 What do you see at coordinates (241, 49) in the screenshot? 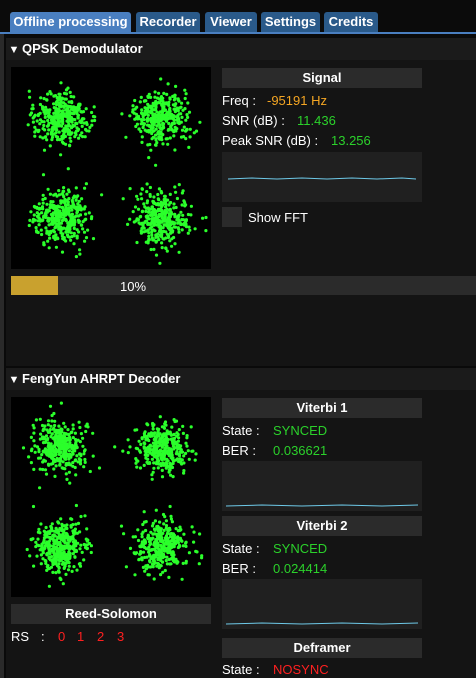
I see `qpsk-section-header: ▼ QPSK Demodulator` at bounding box center [241, 49].